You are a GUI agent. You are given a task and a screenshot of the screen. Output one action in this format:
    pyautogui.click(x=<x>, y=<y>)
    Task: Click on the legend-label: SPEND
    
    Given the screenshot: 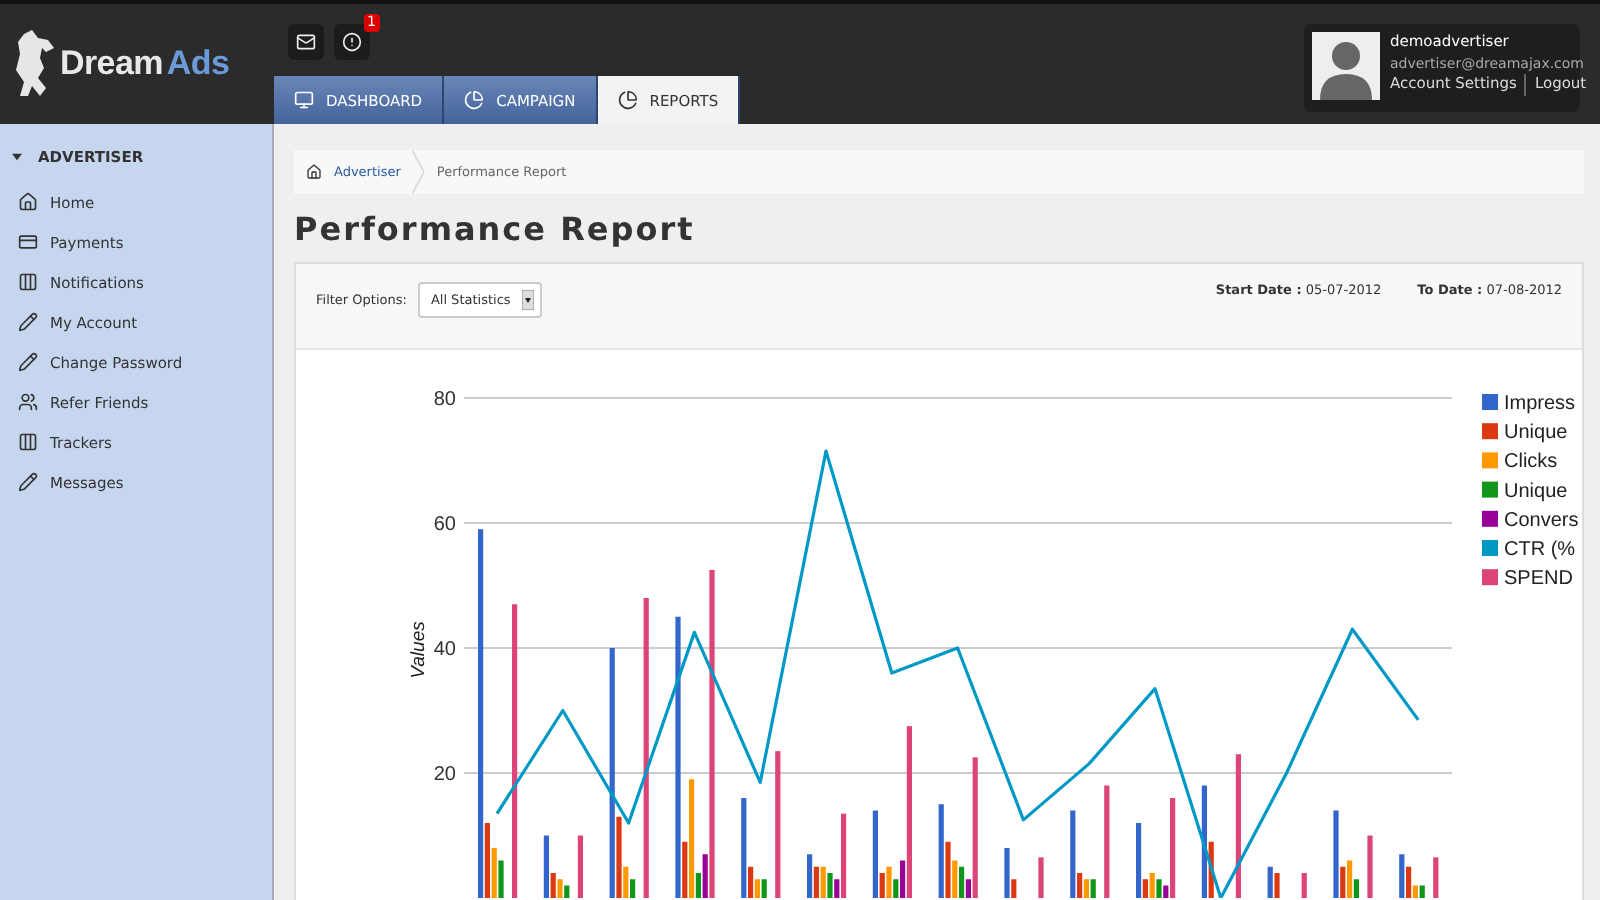 What is the action you would take?
    pyautogui.click(x=1538, y=579)
    